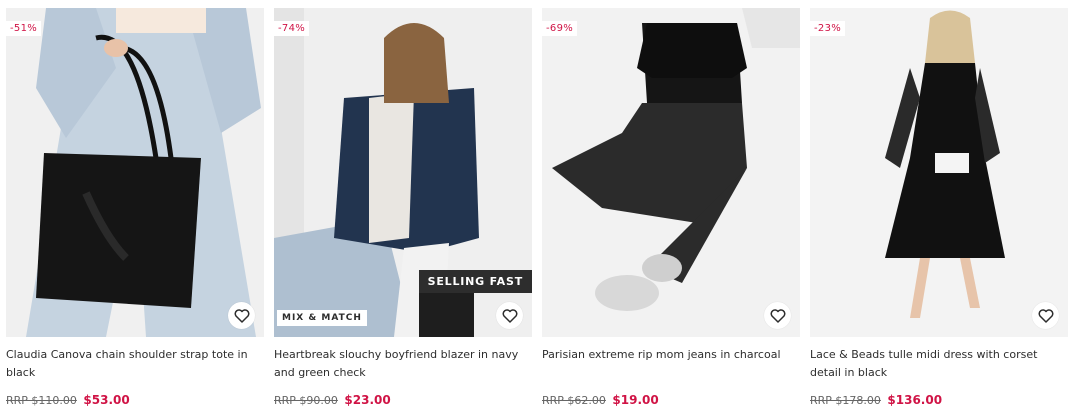 Image resolution: width=1080 pixels, height=417 pixels. I want to click on rrp-price: RRP $178.00, so click(845, 400).